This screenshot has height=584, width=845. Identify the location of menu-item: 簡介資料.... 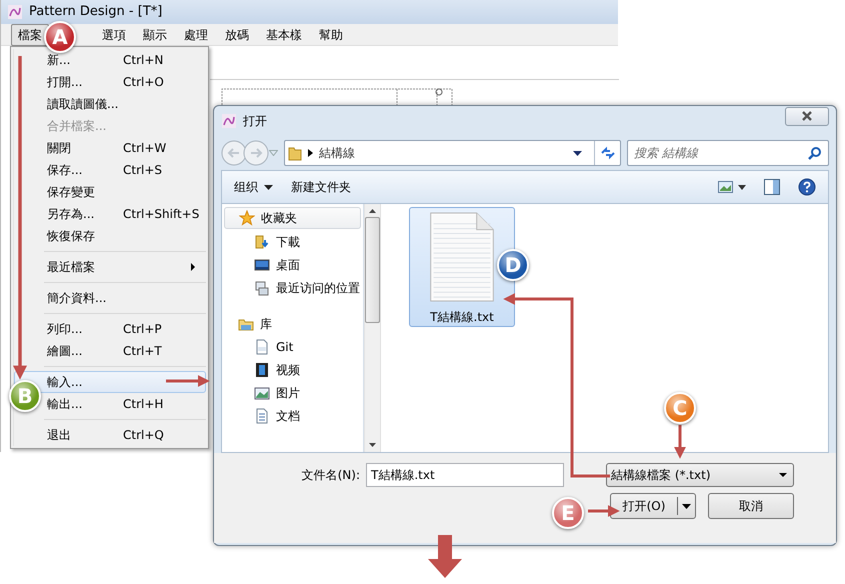
(110, 298).